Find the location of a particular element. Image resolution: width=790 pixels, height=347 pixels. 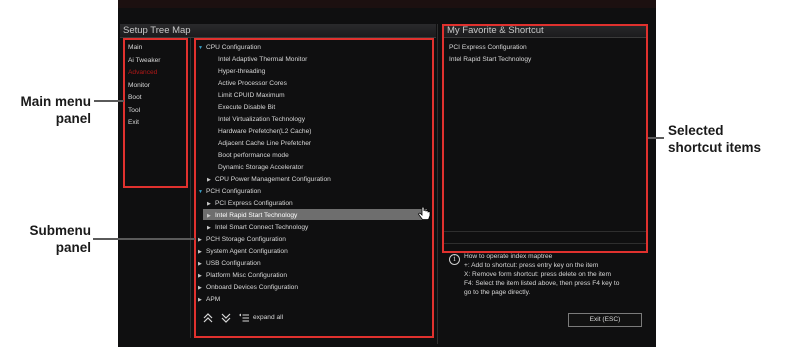

main-menu-leader-line is located at coordinates (109, 101).